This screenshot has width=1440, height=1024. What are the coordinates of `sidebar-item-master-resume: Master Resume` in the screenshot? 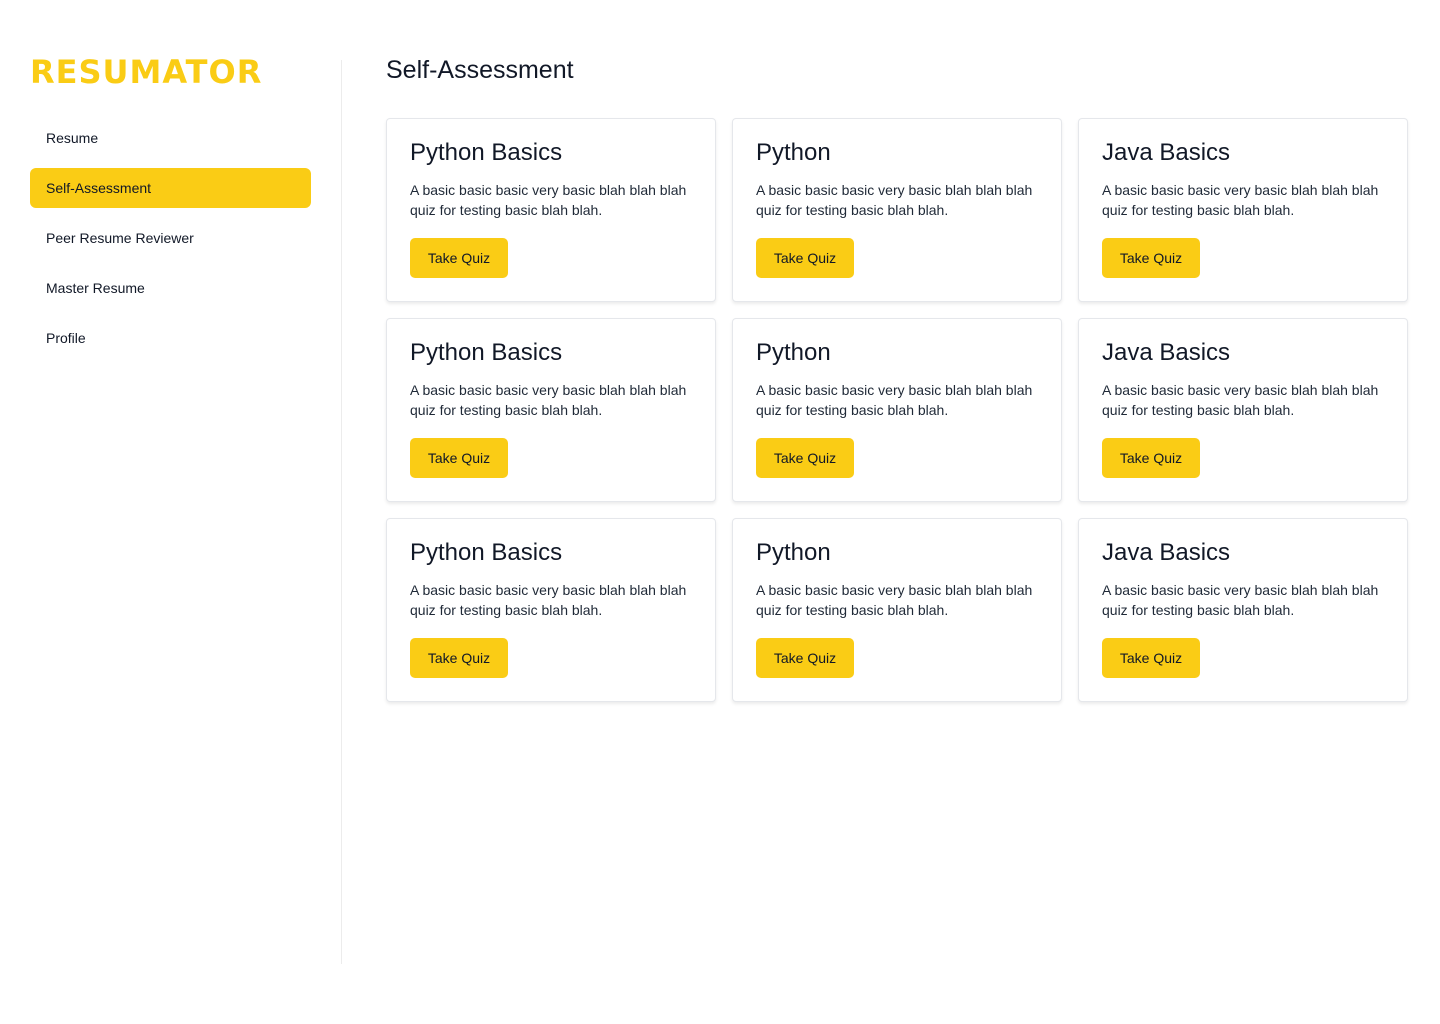 It's located at (170, 288).